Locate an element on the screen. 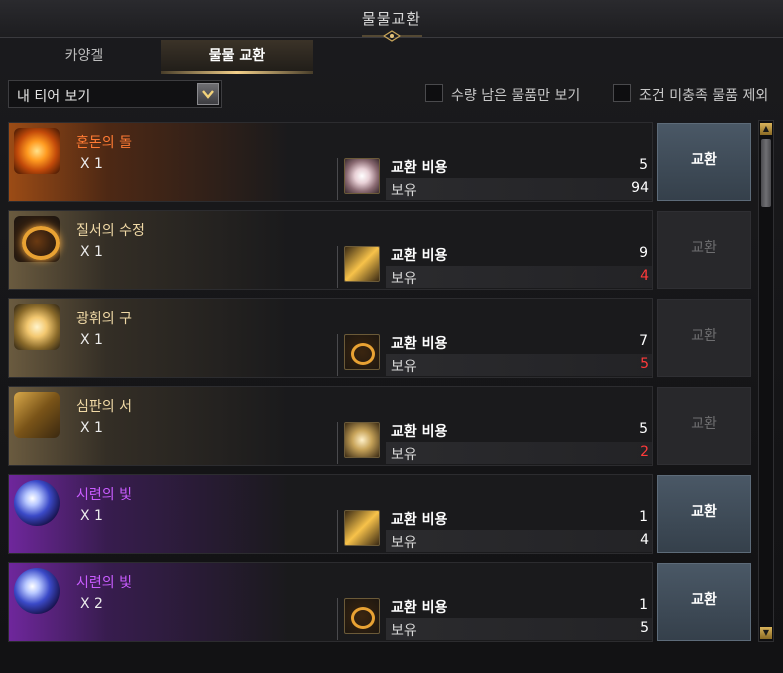 This screenshot has height=673, width=783. remaining-only-checkbox is located at coordinates (434, 93).